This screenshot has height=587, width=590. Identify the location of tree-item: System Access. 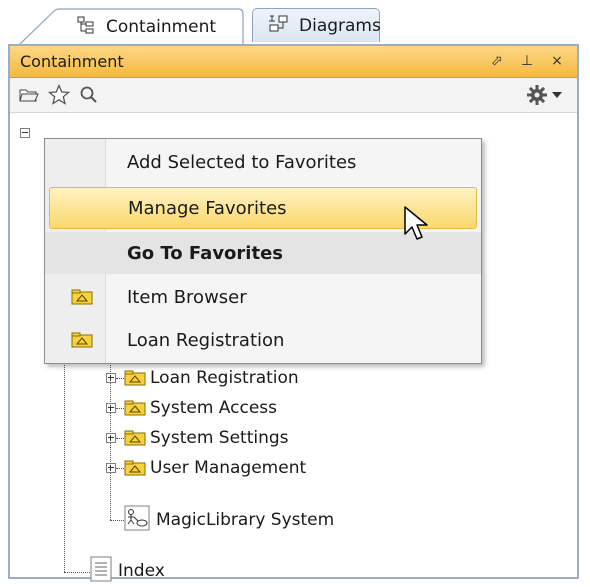
(191, 408).